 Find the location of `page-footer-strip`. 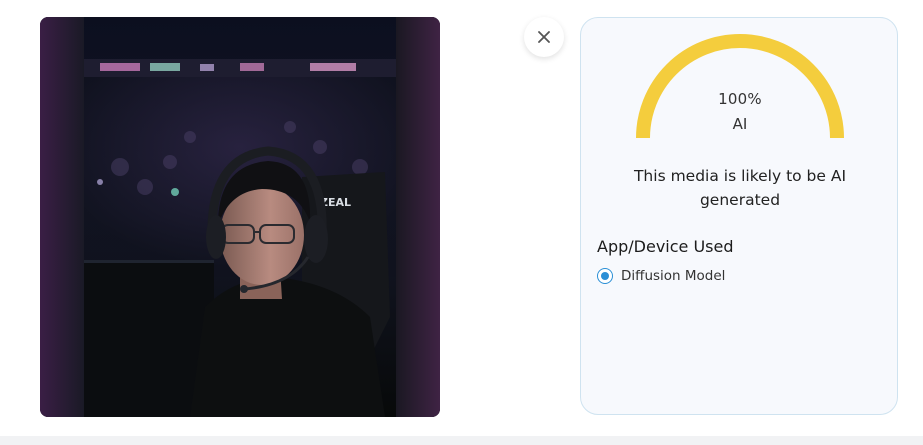

page-footer-strip is located at coordinates (461, 440).